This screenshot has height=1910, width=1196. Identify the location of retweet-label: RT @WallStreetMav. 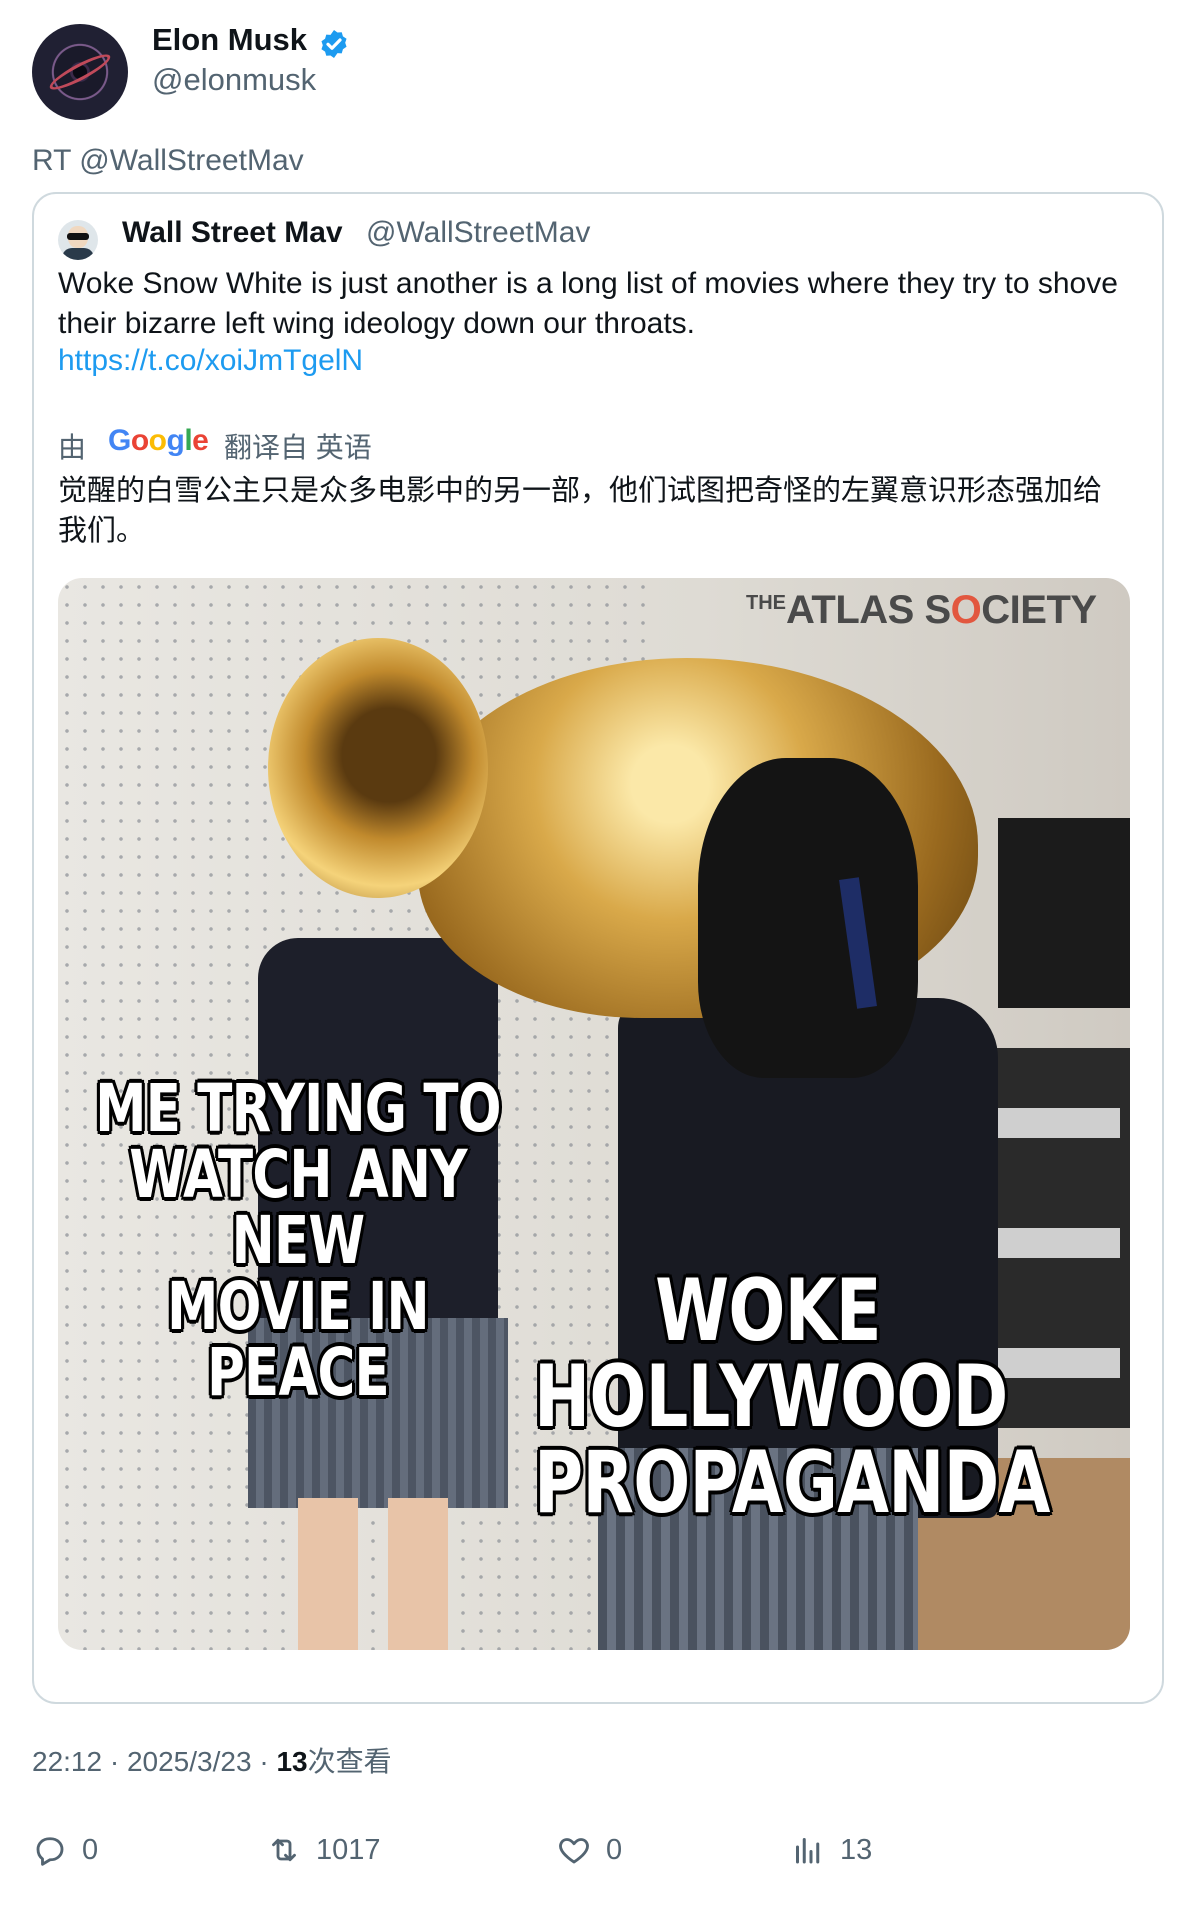
(168, 160).